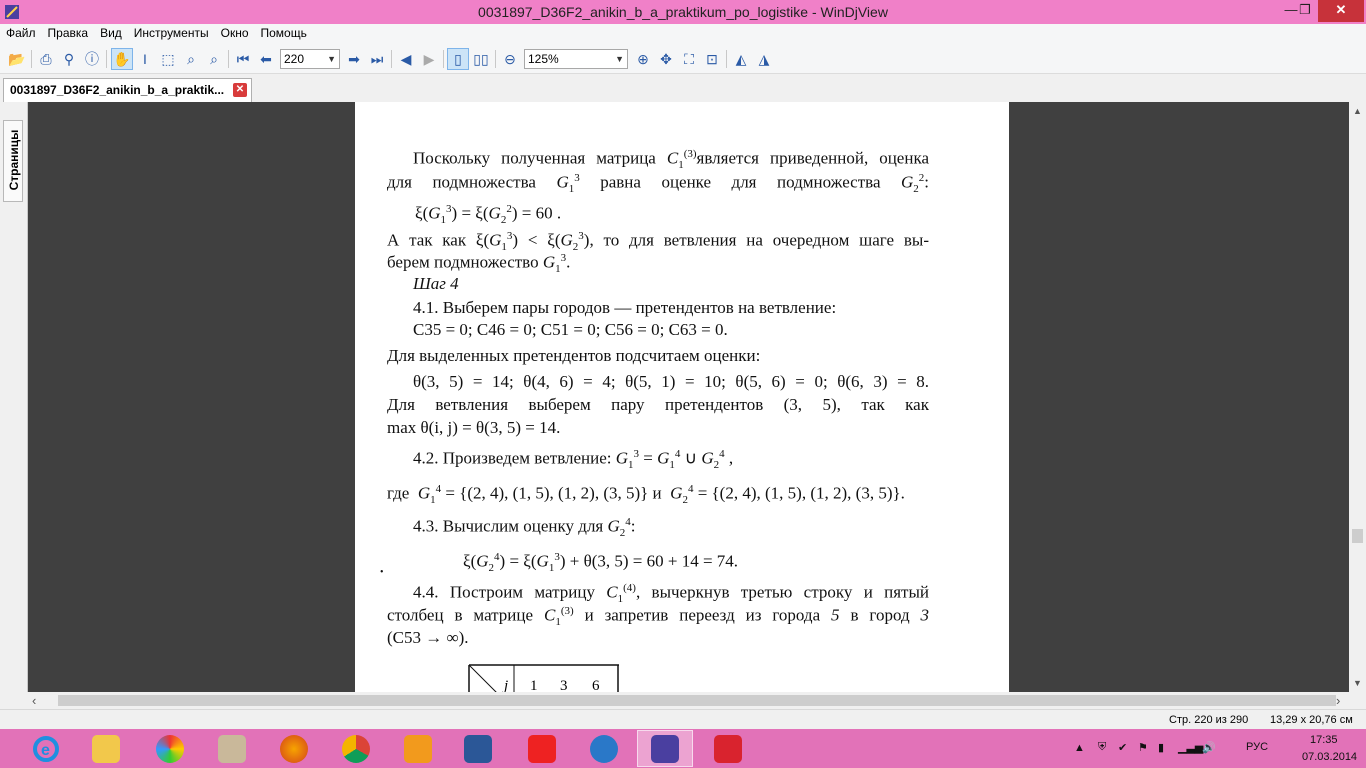 The height and width of the screenshot is (768, 1366). What do you see at coordinates (1305, 11) in the screenshot?
I see `maximize-button: ❐` at bounding box center [1305, 11].